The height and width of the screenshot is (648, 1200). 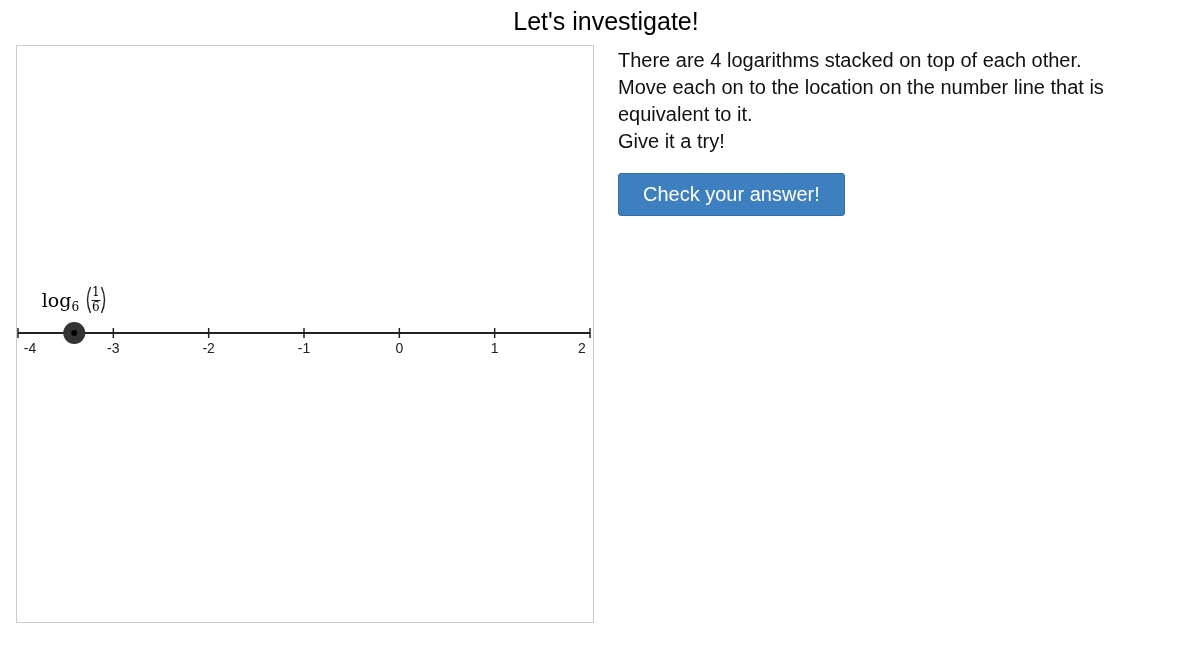 I want to click on tick-label: -1, so click(x=304, y=348).